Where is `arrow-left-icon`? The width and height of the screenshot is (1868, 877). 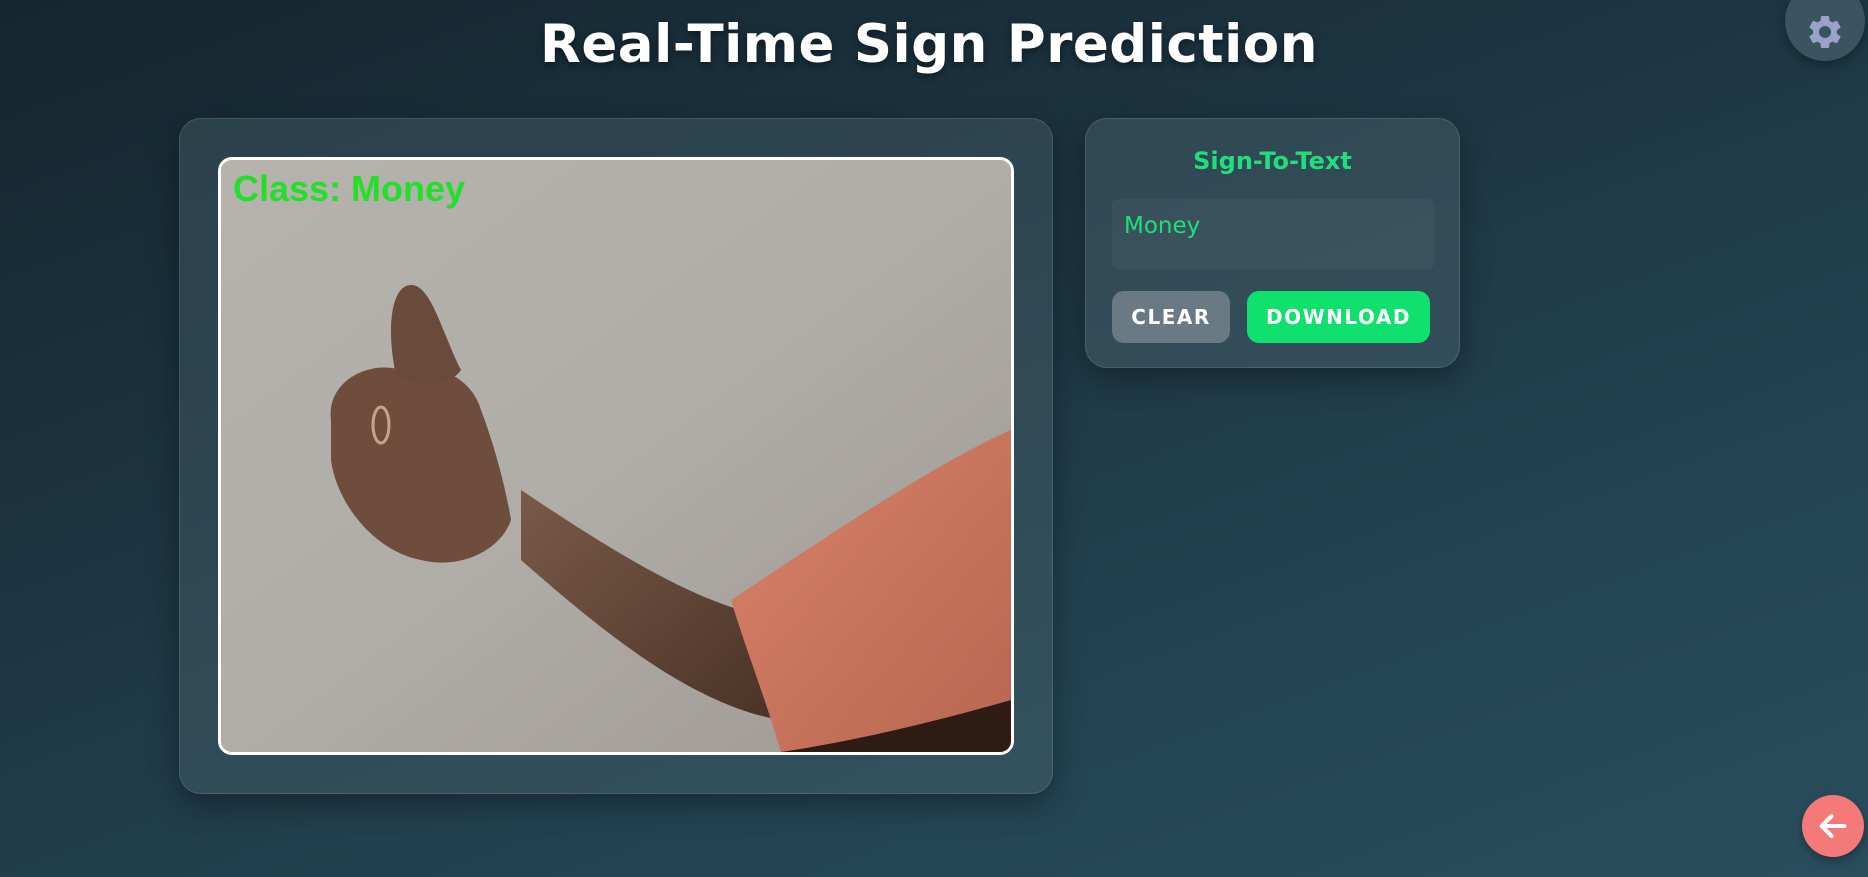 arrow-left-icon is located at coordinates (1833, 826).